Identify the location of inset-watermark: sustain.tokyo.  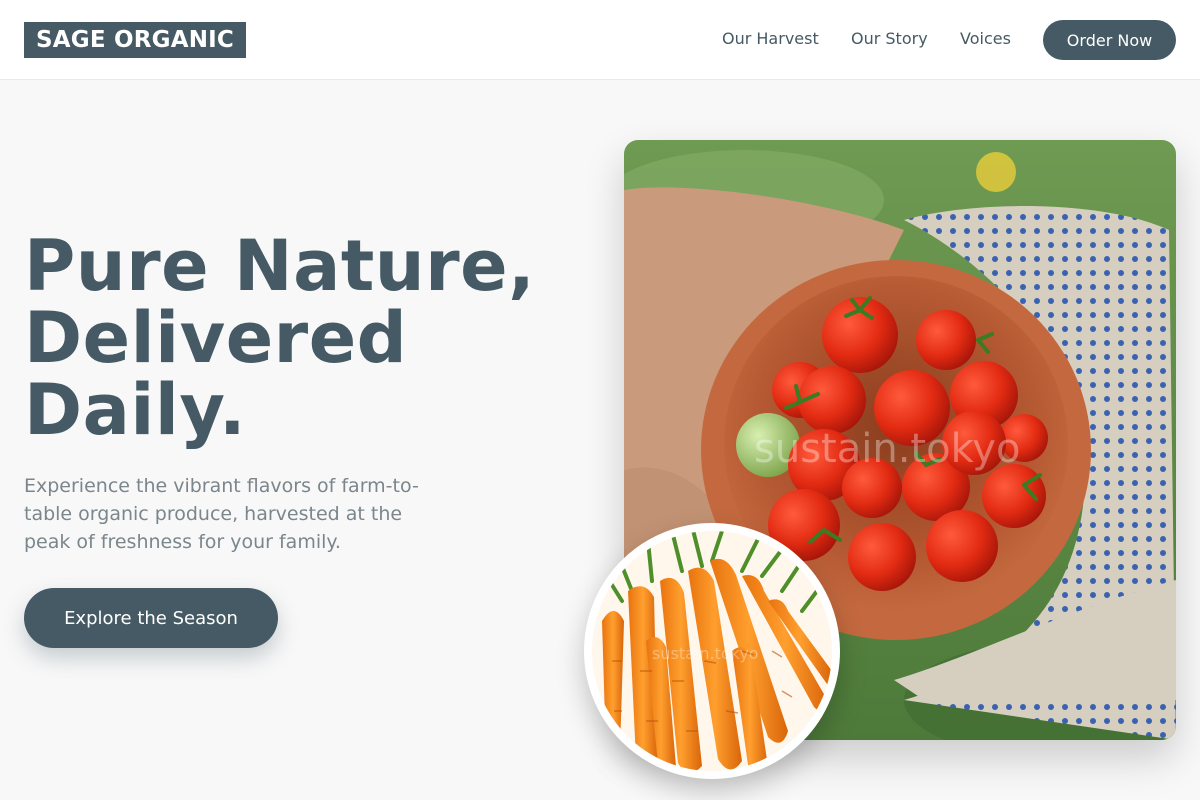
(705, 653).